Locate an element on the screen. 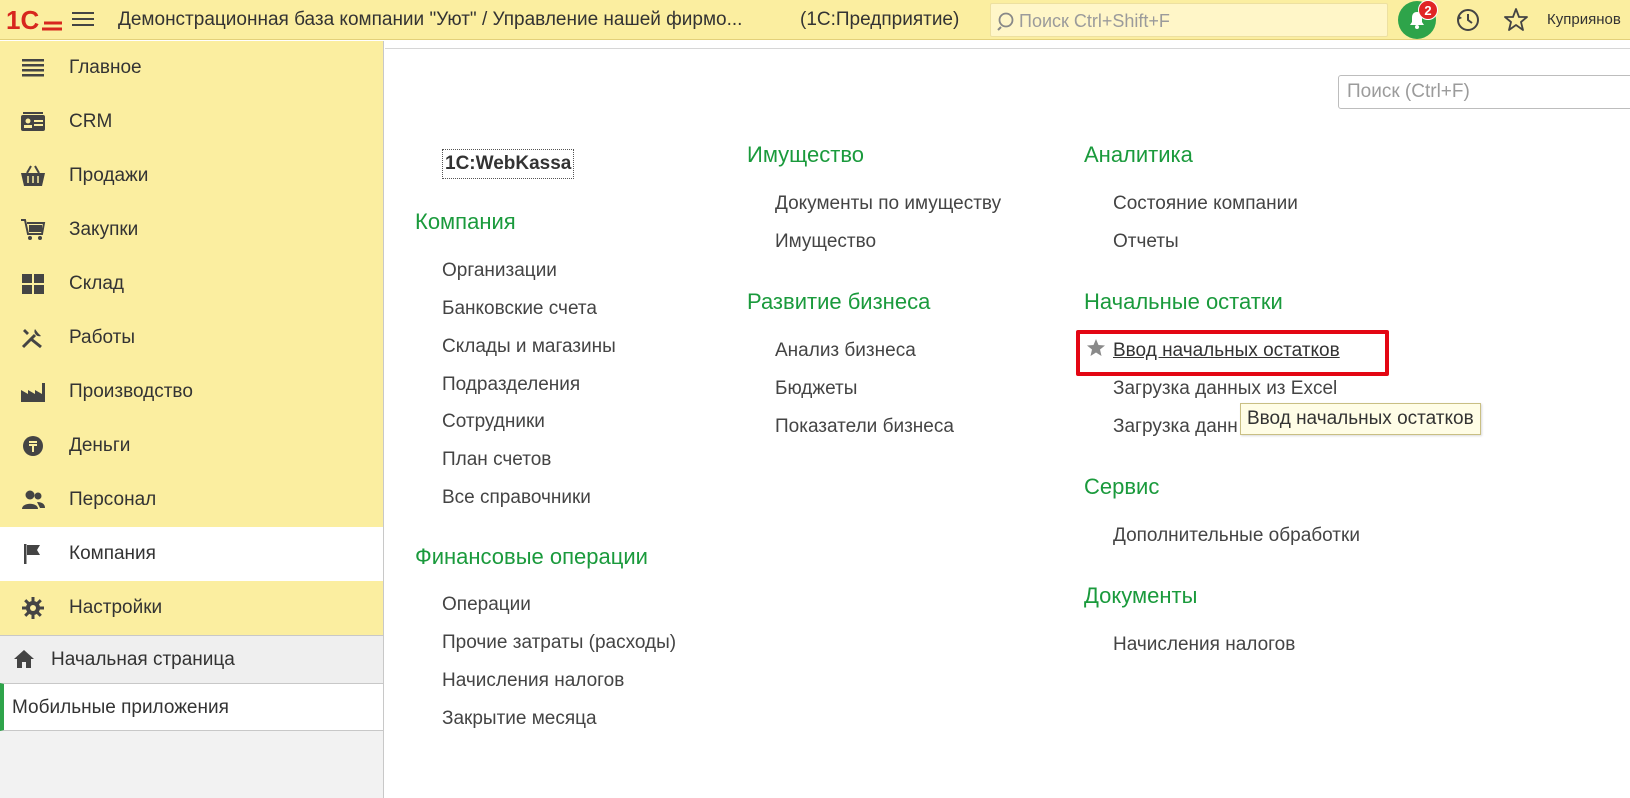 The image size is (1630, 798). sidebar-item-works: Работы is located at coordinates (191, 338).